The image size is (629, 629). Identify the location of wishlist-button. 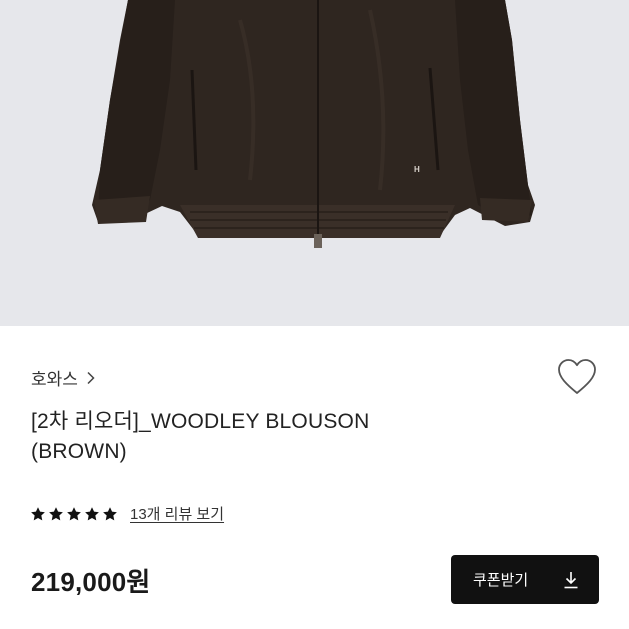
(577, 377).